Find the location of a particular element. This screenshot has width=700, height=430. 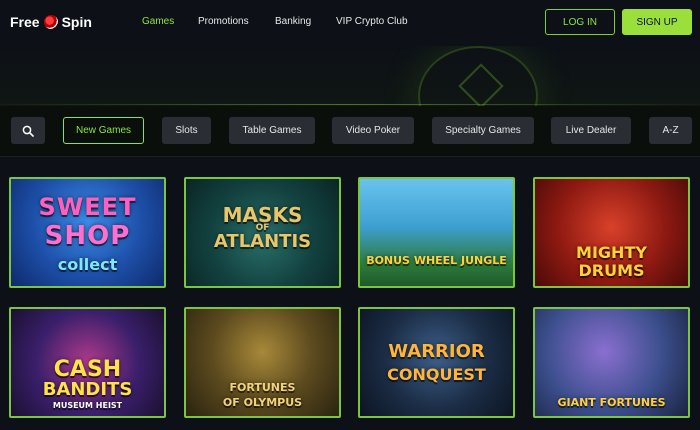

site-logo: Free Spin is located at coordinates (51, 22).